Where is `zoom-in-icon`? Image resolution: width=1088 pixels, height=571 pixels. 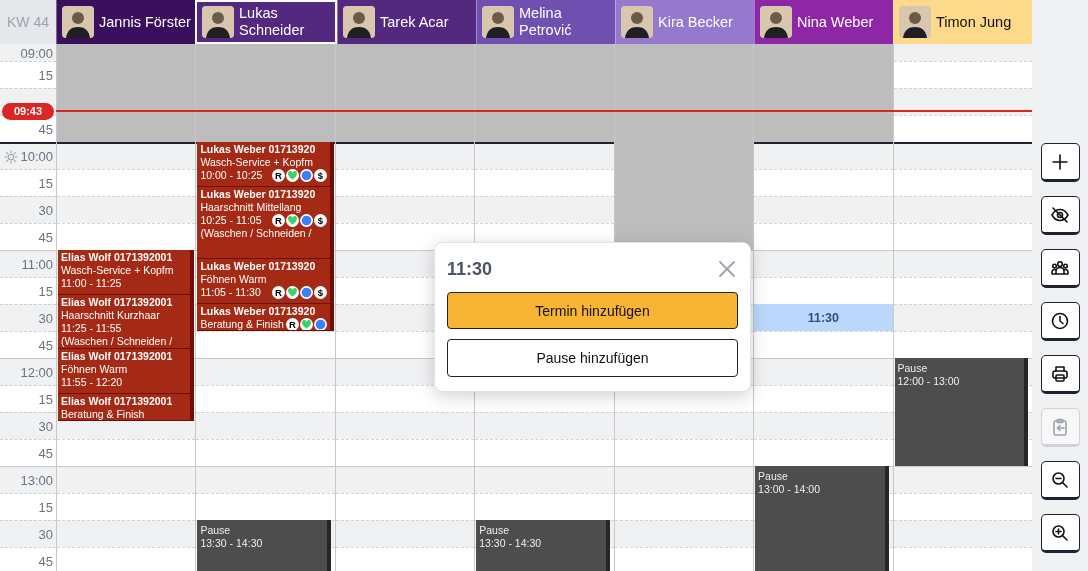
zoom-in-icon is located at coordinates (1060, 532).